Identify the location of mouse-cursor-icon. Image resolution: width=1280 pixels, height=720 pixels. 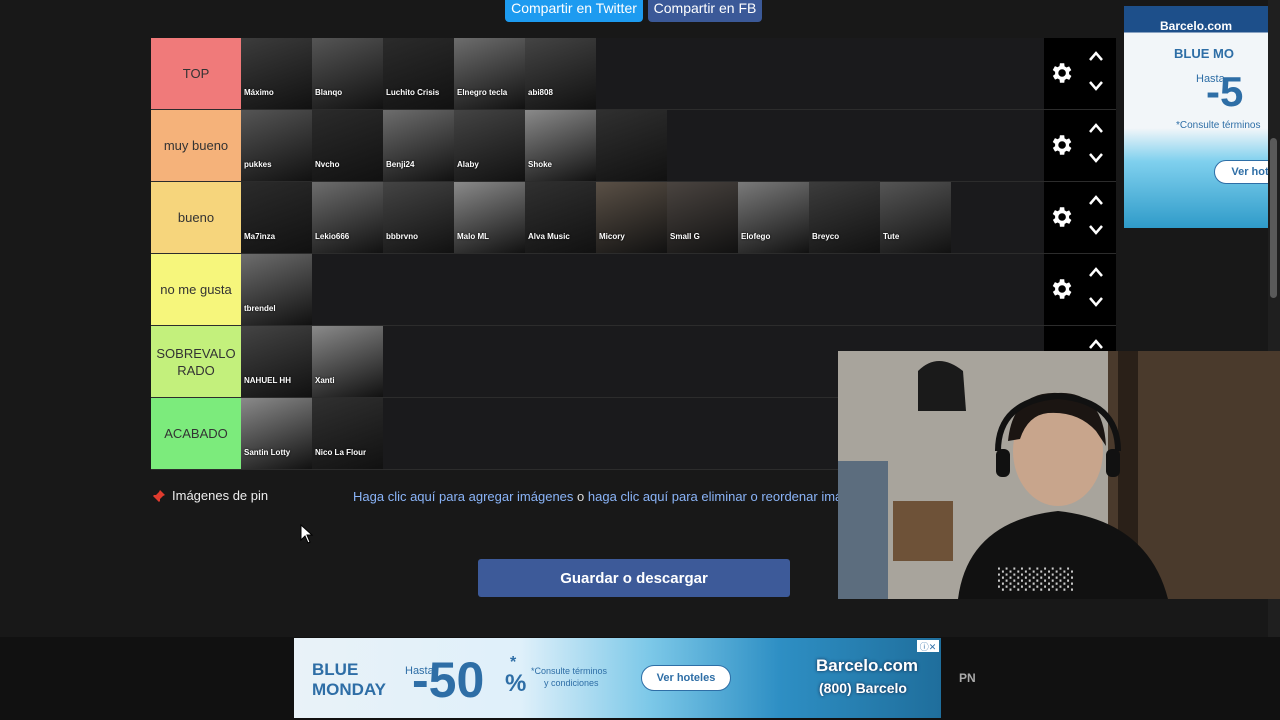
(307, 534).